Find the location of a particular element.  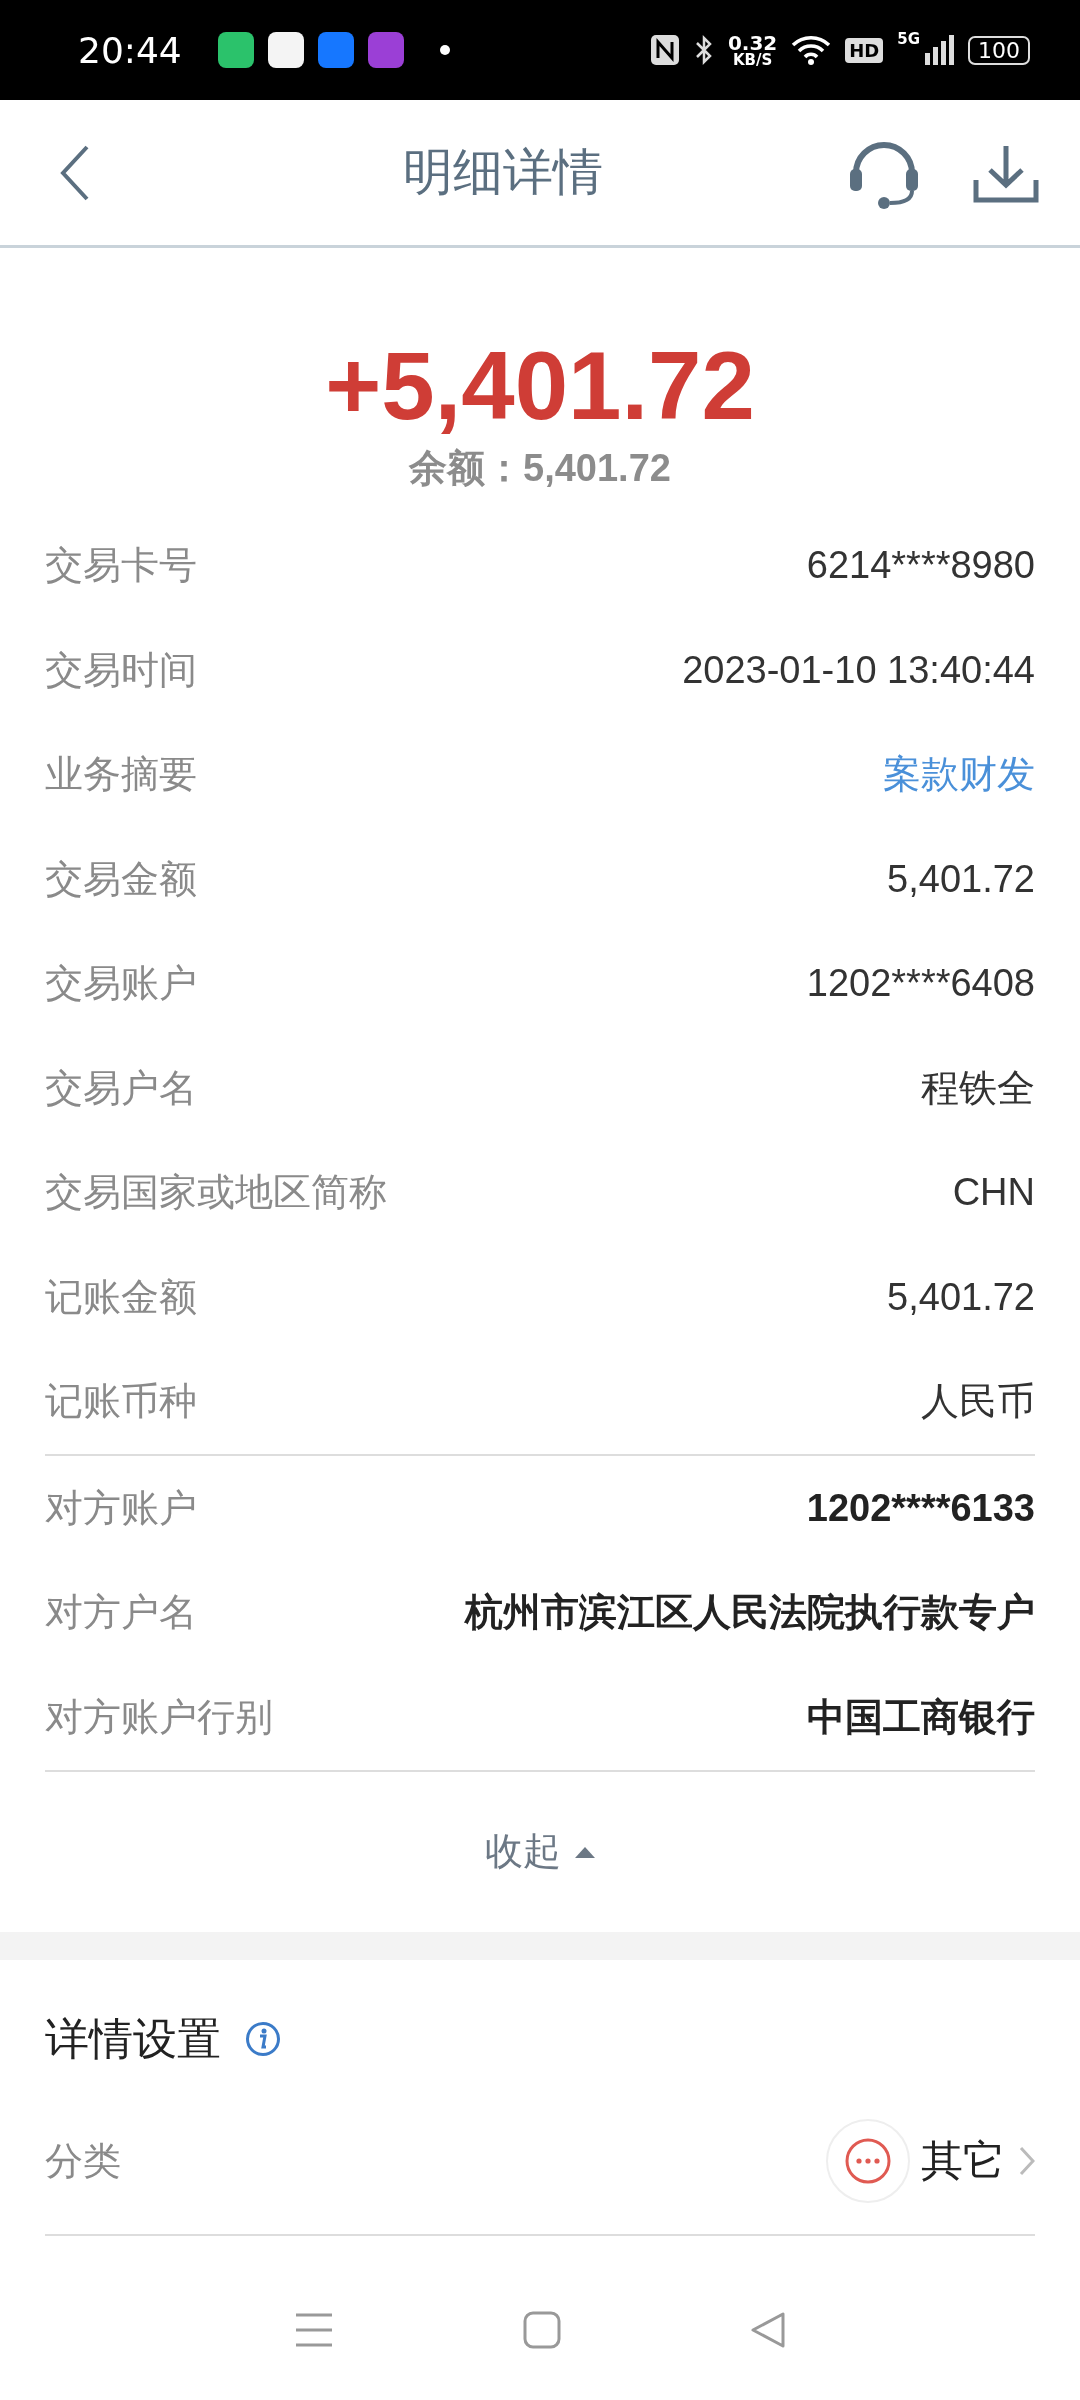

network-speed: 0.32 is located at coordinates (752, 42).